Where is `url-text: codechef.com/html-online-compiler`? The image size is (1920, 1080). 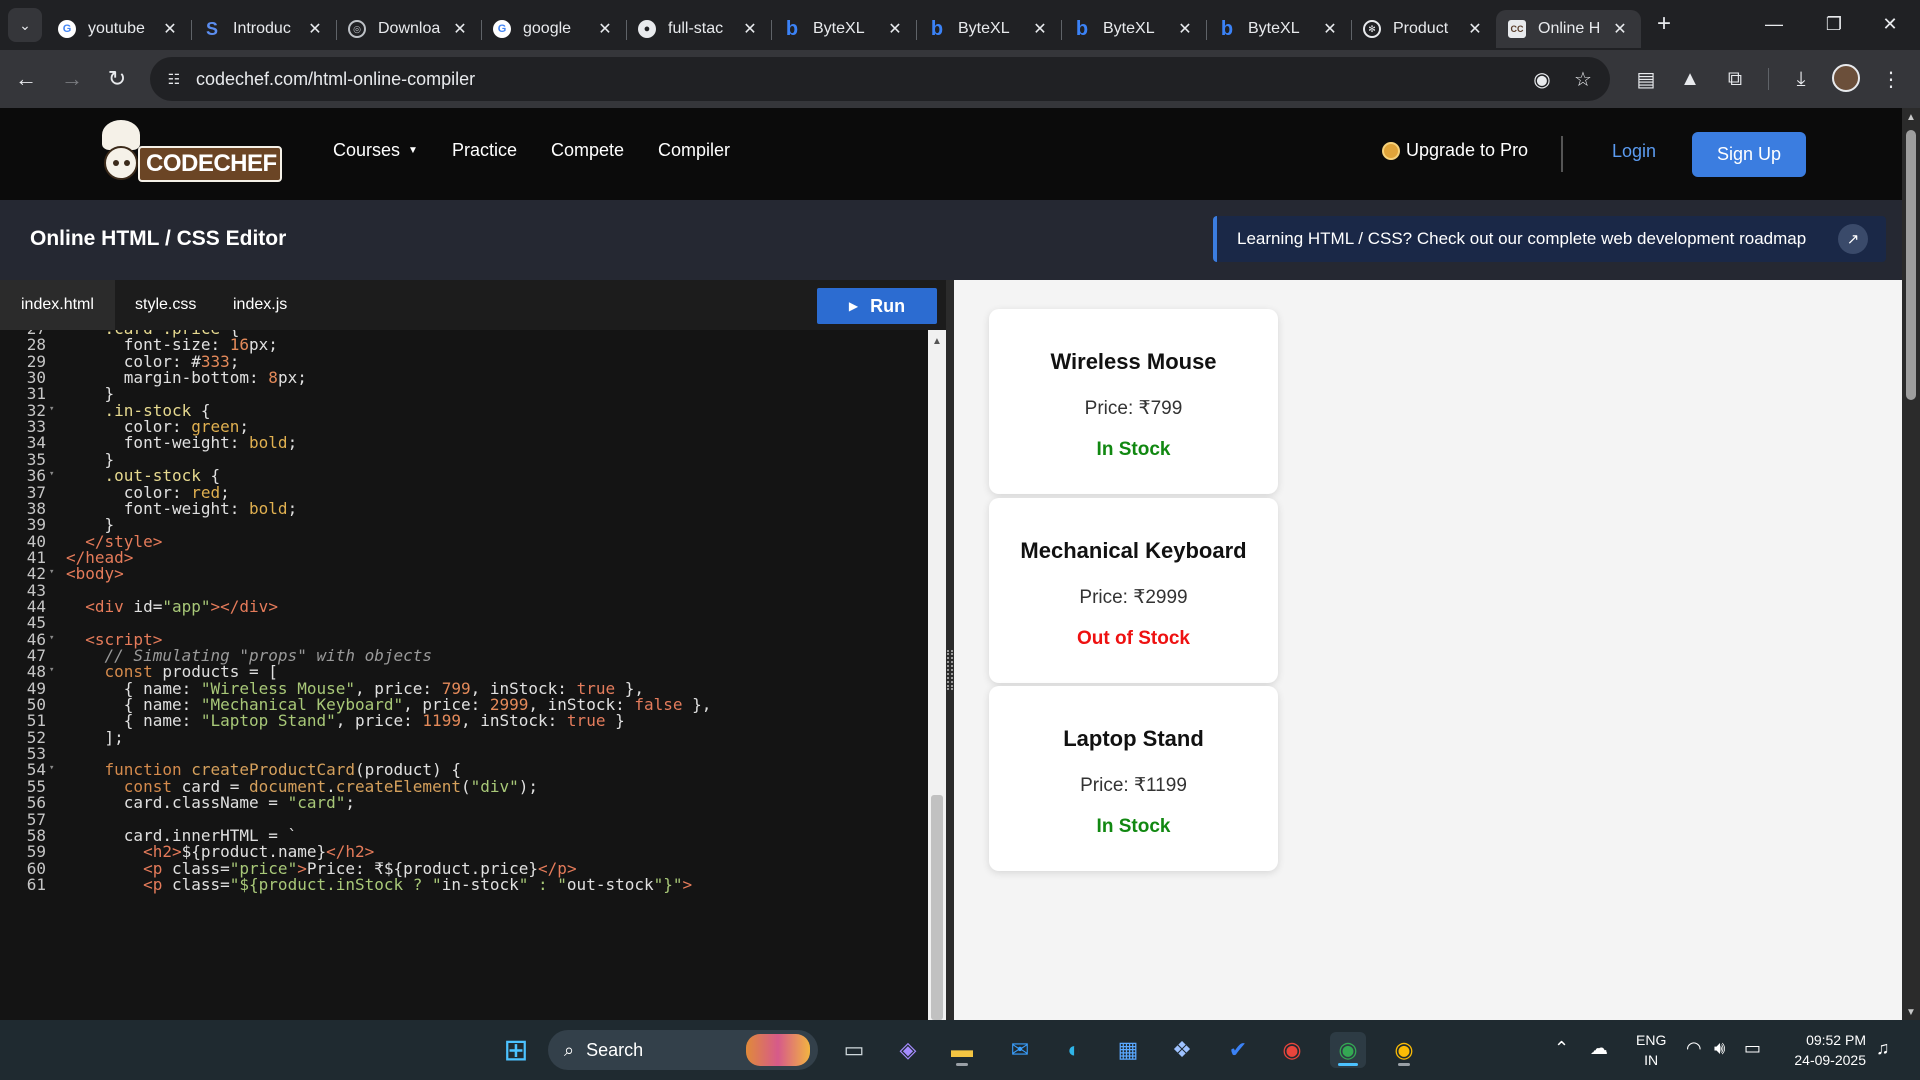 url-text: codechef.com/html-online-compiler is located at coordinates (335, 79).